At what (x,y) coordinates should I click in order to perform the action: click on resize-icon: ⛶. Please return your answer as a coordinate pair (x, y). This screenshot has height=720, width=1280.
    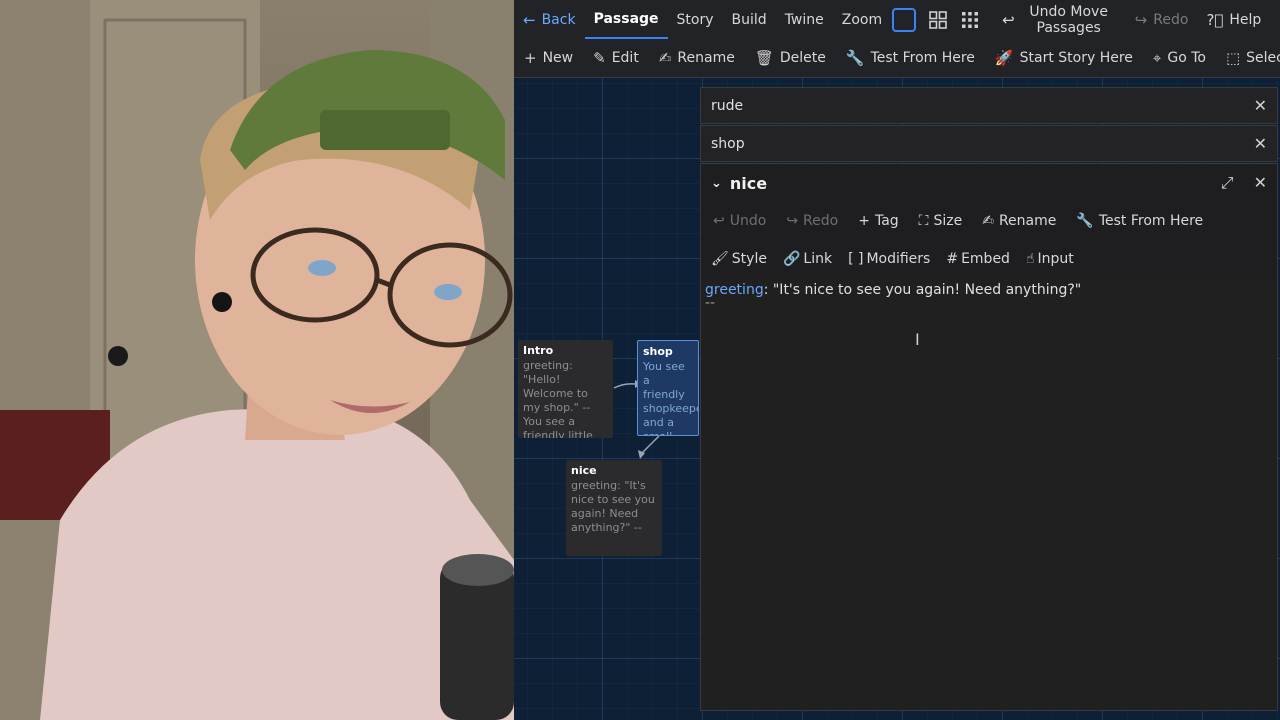
    Looking at the image, I should click on (923, 221).